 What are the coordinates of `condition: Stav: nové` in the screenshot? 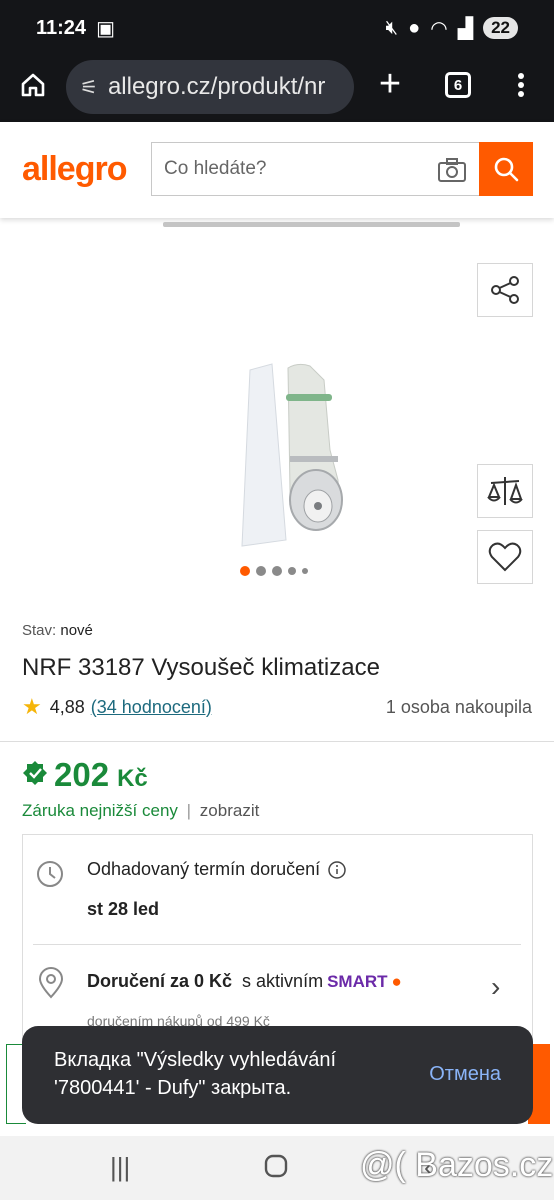 It's located at (57, 630).